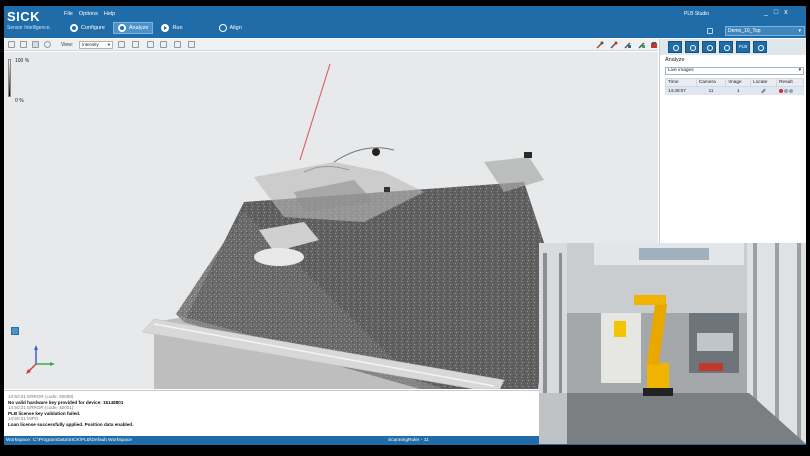 Image resolution: width=810 pixels, height=456 pixels. I want to click on cell-result, so click(790, 90).